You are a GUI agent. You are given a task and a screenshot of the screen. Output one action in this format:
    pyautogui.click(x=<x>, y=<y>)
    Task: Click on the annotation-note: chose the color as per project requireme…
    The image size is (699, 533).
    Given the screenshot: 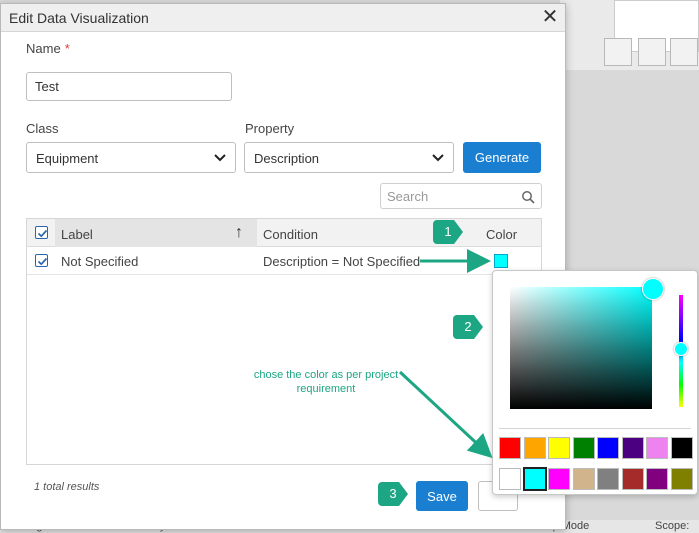 What is the action you would take?
    pyautogui.click(x=326, y=382)
    